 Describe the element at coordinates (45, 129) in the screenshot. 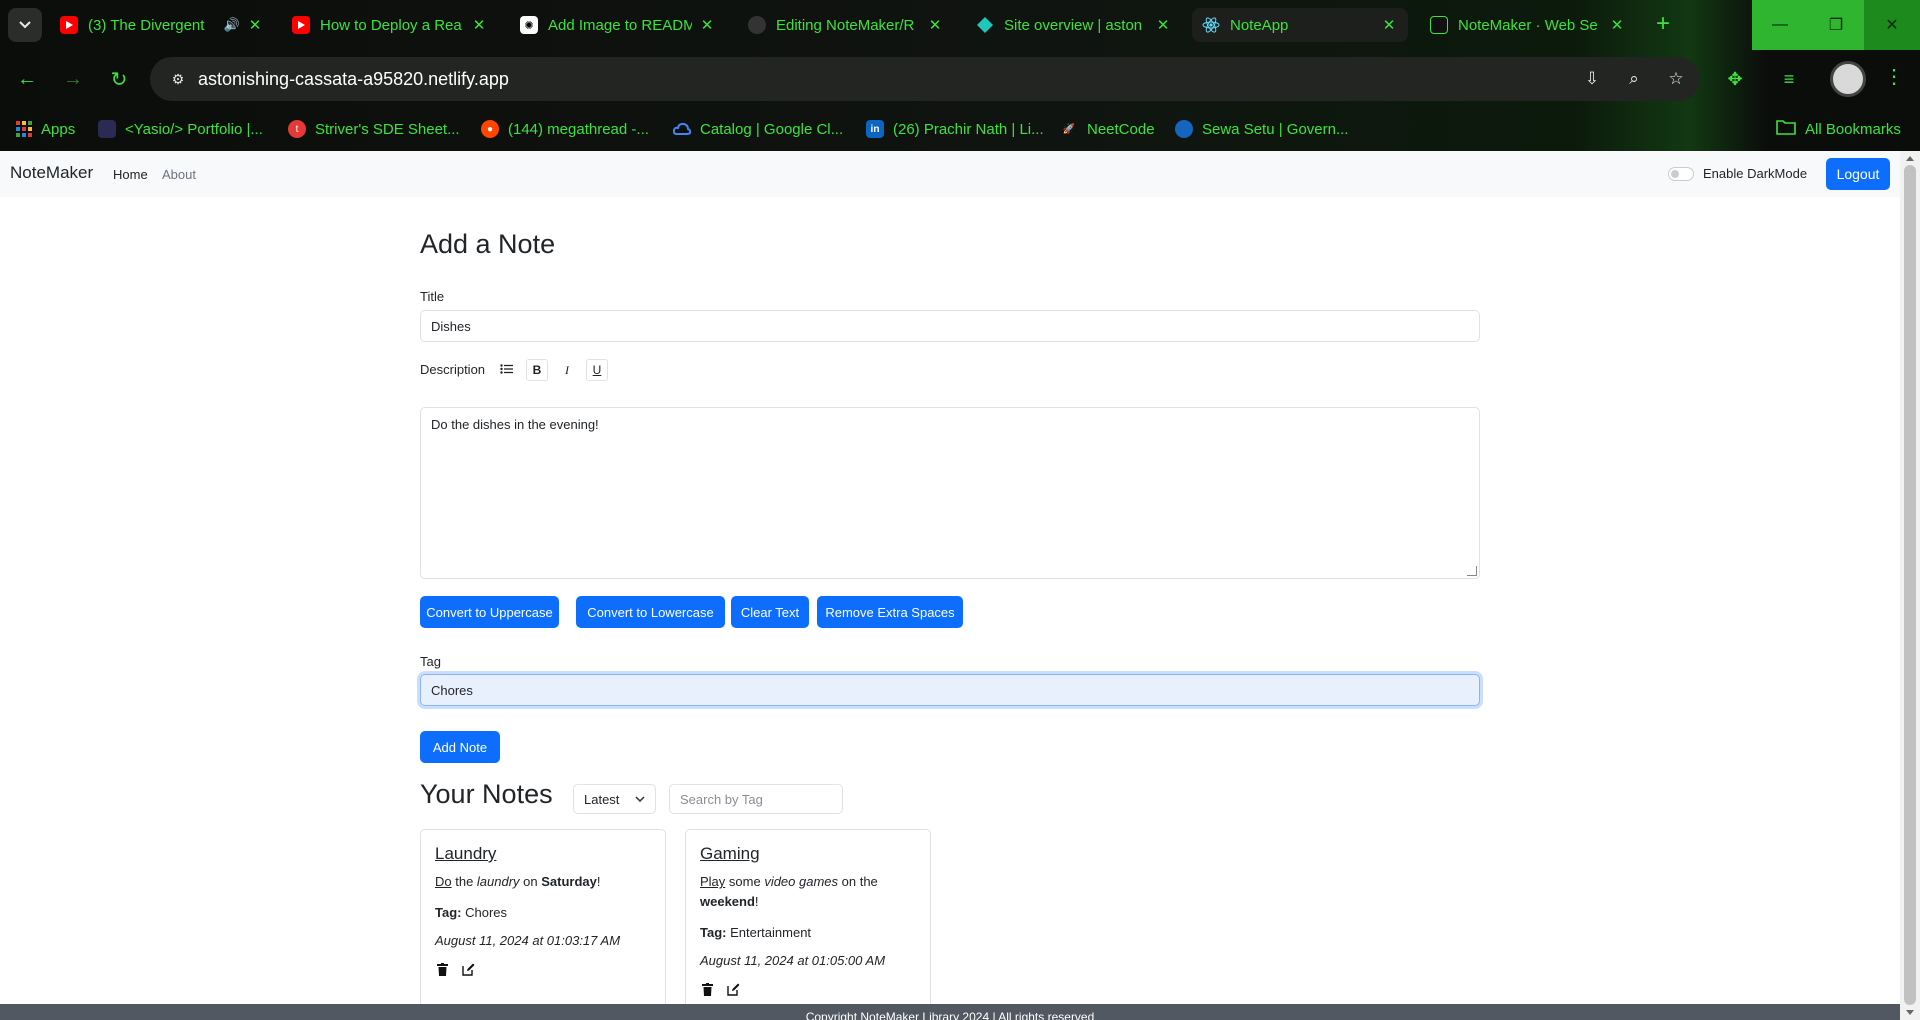

I see `bookmark-apps: Apps` at that location.